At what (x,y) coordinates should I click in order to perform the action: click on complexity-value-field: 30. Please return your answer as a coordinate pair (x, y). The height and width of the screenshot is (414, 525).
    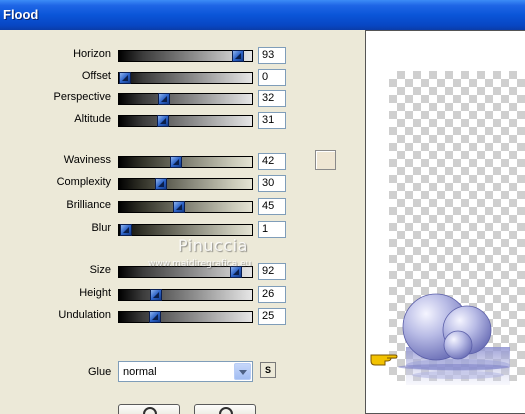
    Looking at the image, I should click on (272, 183).